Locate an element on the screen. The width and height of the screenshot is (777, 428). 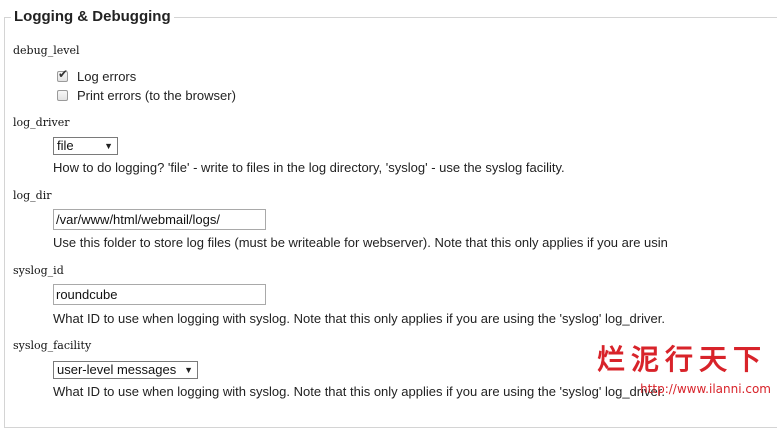
log-errors-label: Log errors is located at coordinates (107, 76).